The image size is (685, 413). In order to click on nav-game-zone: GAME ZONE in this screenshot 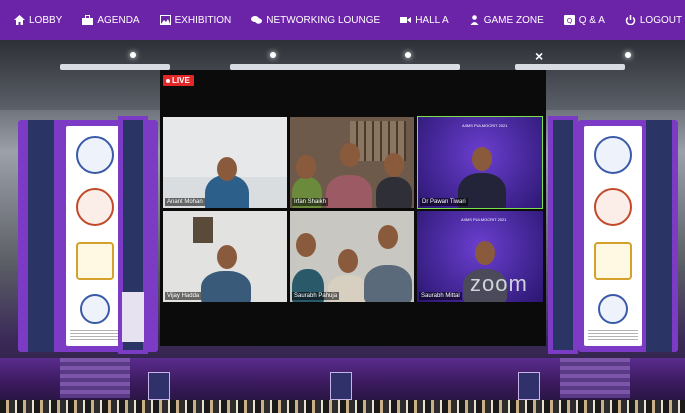, I will do `click(506, 20)`.